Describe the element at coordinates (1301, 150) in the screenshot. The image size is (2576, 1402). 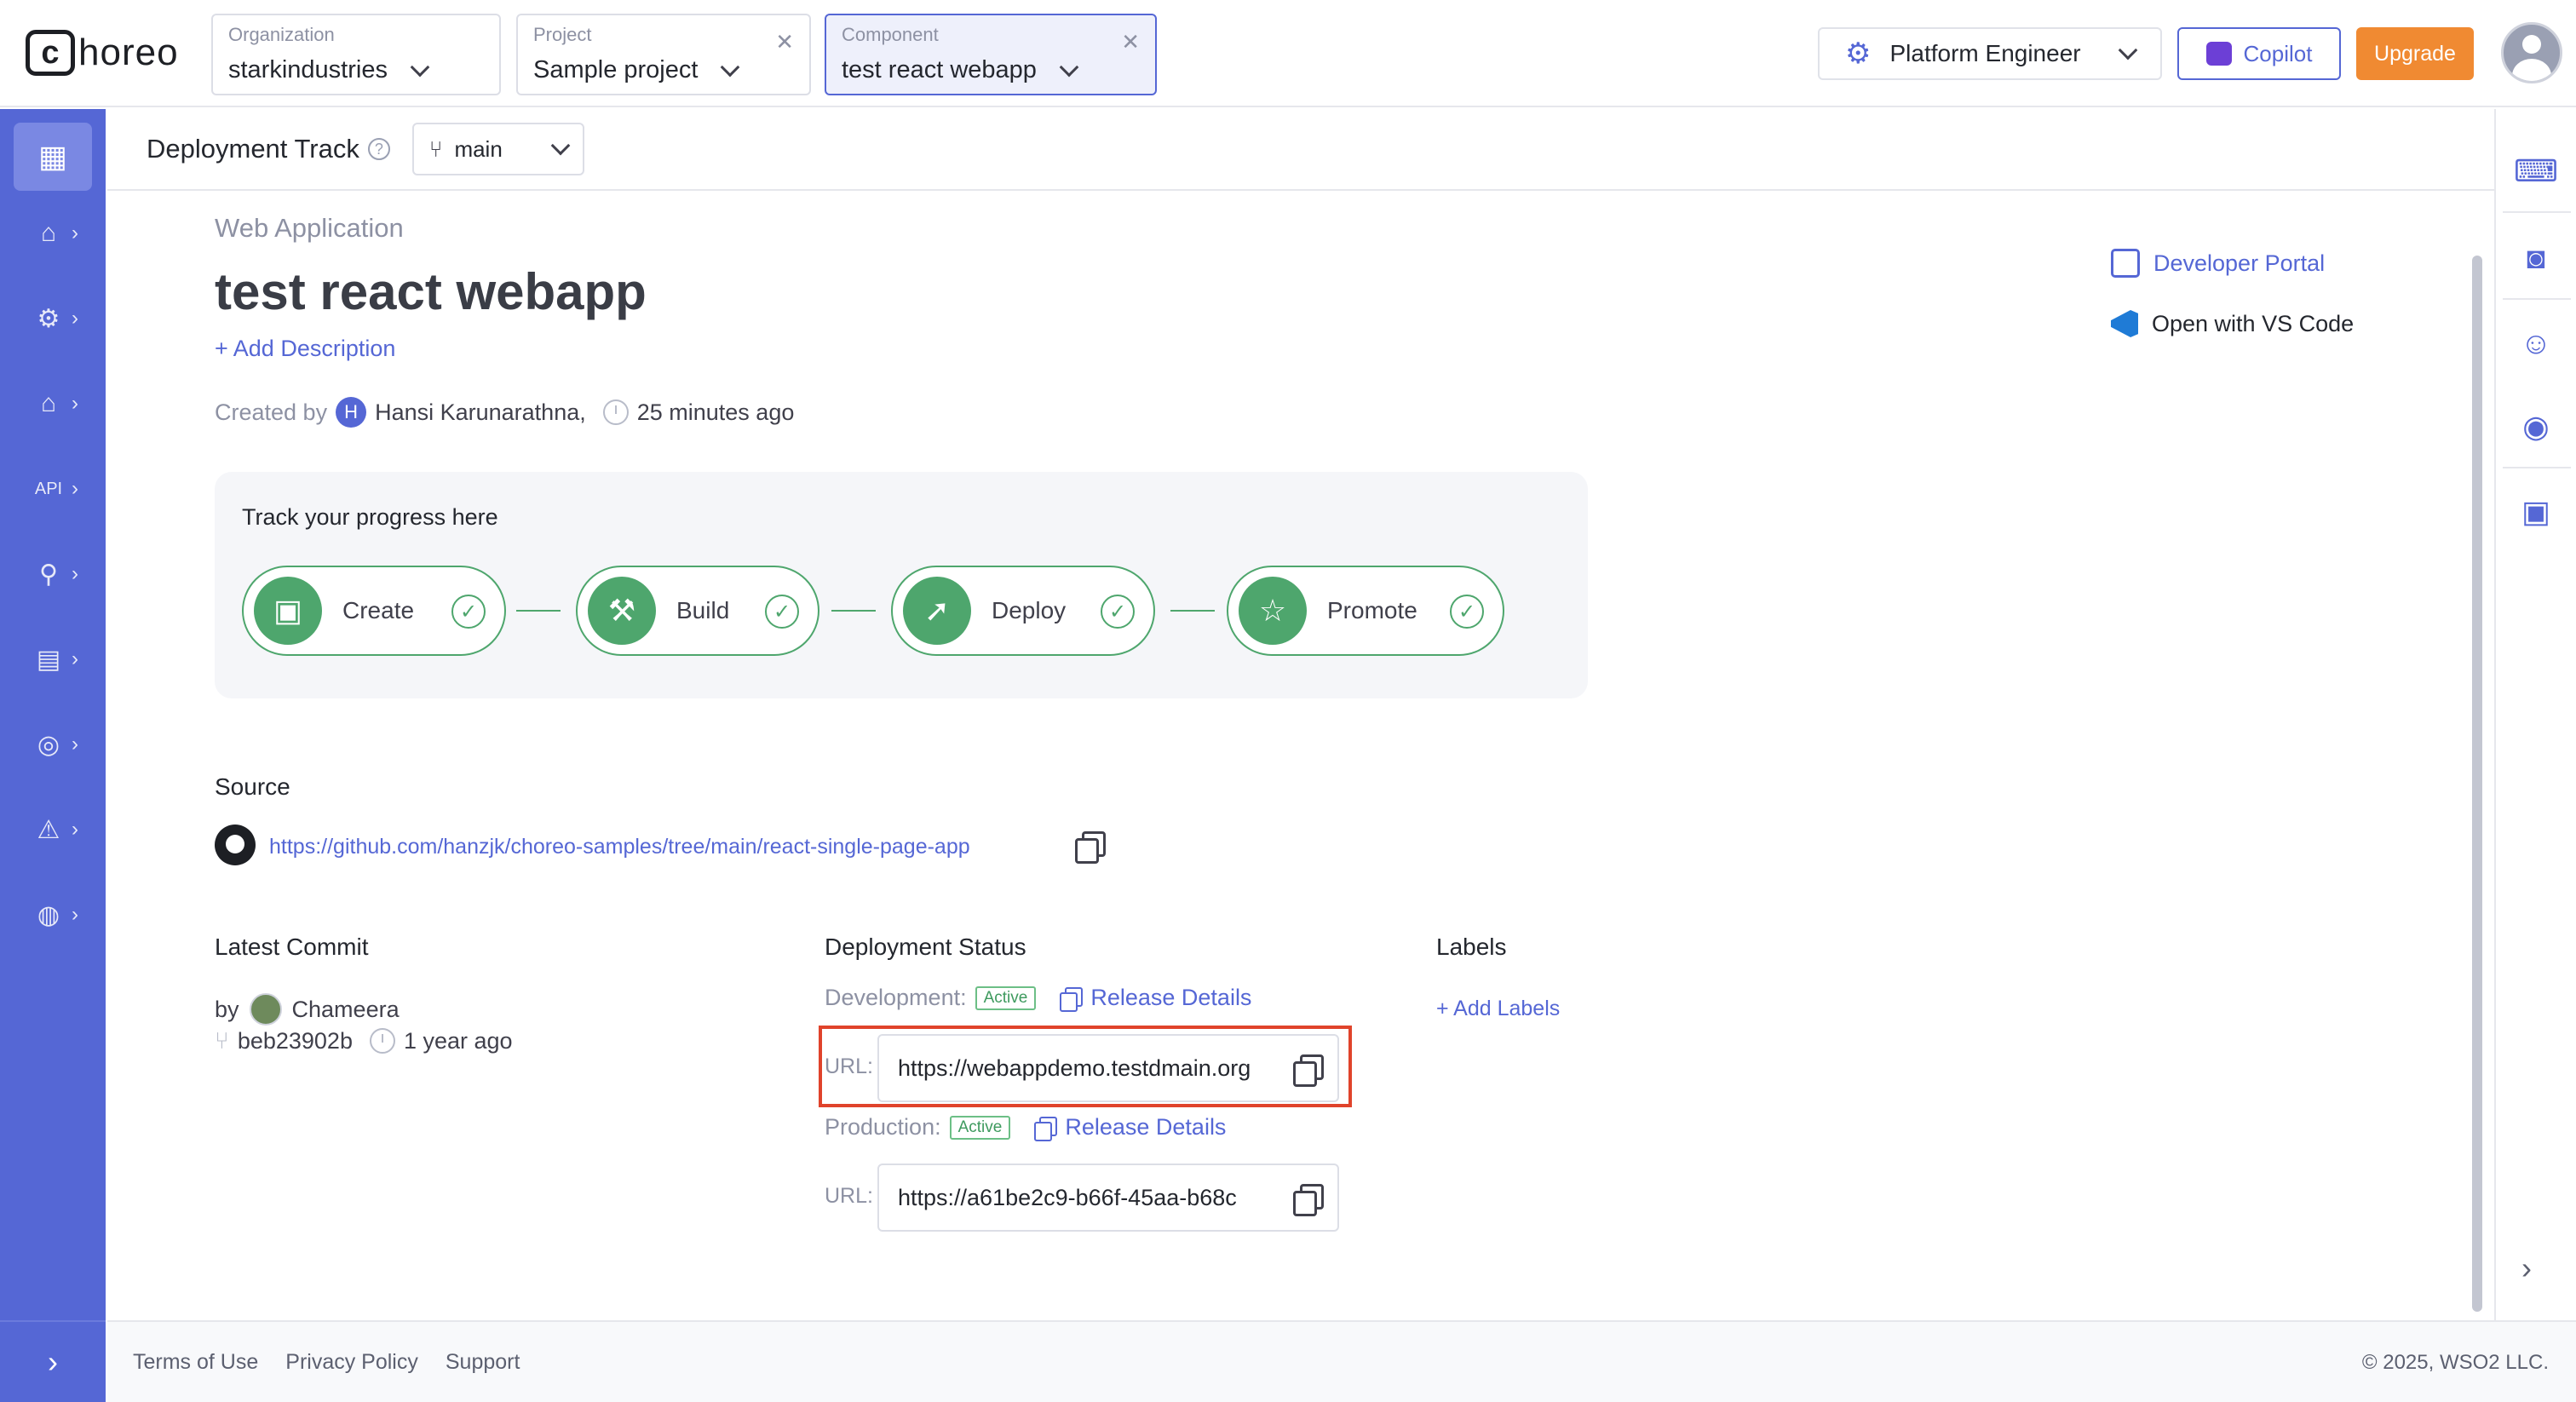
I see `deployment-track-bar: Deployment Track ? ⑂ main` at that location.